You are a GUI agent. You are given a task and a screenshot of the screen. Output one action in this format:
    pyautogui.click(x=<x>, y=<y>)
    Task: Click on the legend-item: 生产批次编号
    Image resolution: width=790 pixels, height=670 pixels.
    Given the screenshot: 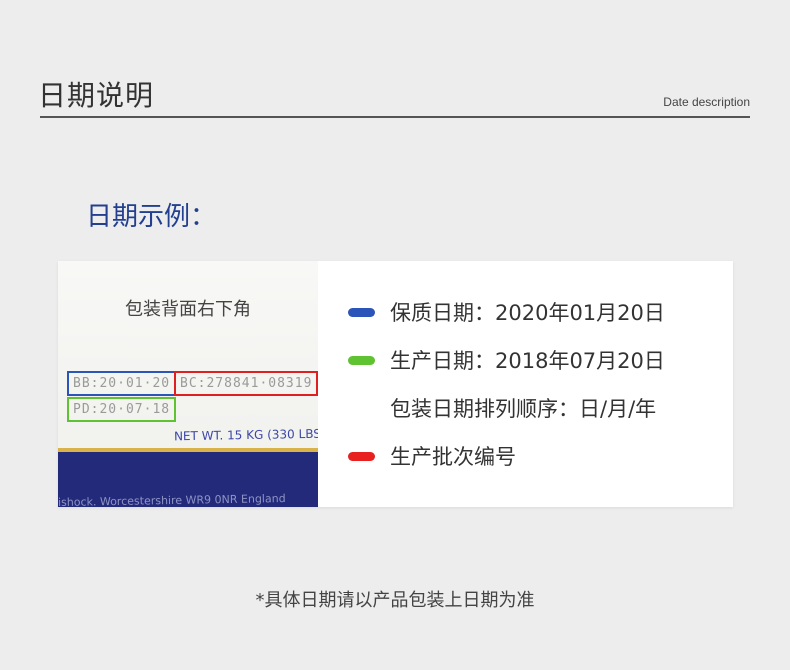 What is the action you would take?
    pyautogui.click(x=533, y=465)
    